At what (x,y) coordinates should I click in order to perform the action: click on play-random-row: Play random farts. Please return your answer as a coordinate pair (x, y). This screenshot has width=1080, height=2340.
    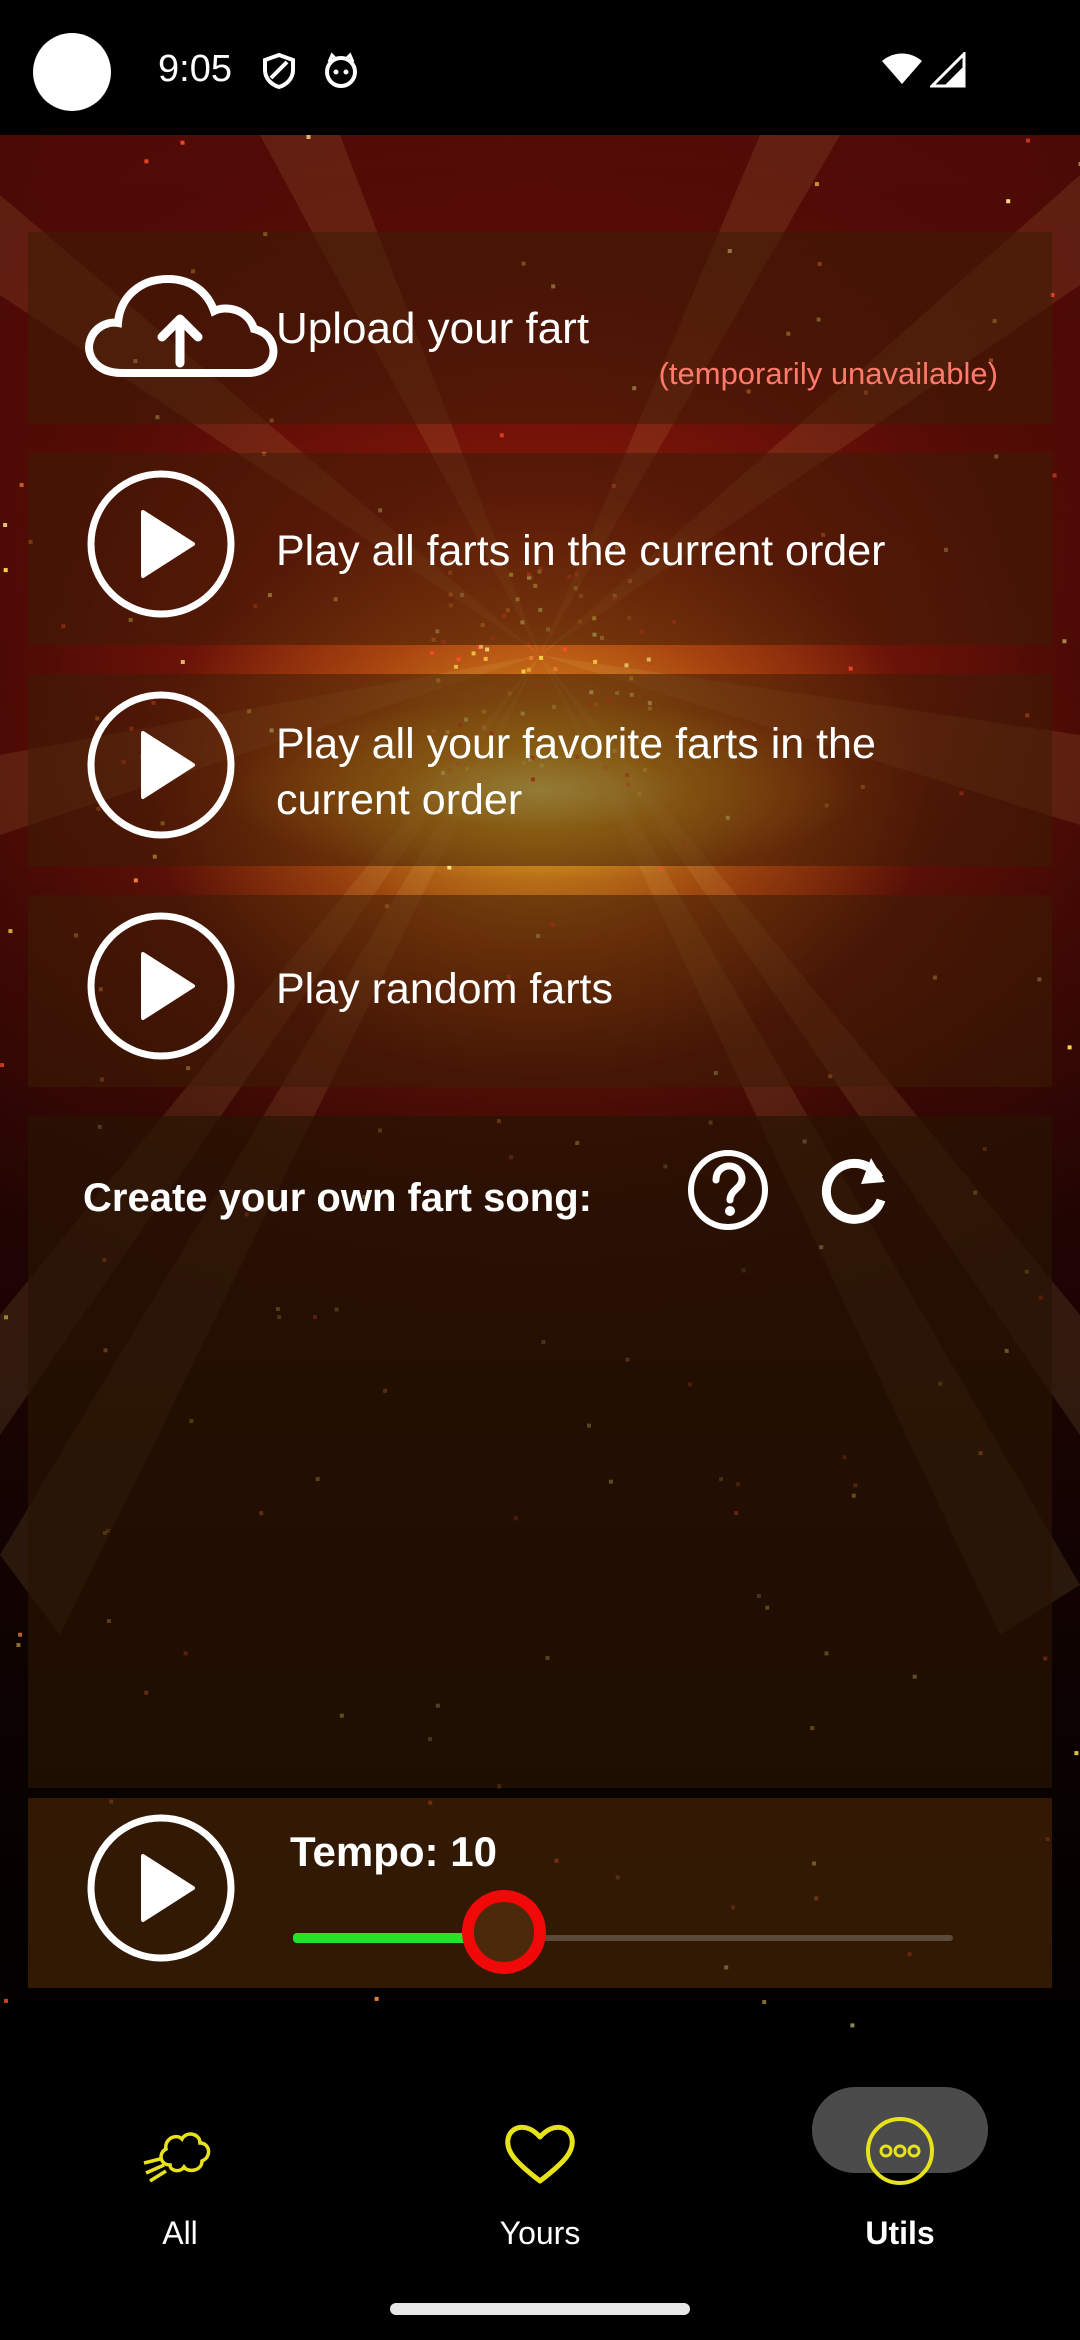
    Looking at the image, I should click on (540, 991).